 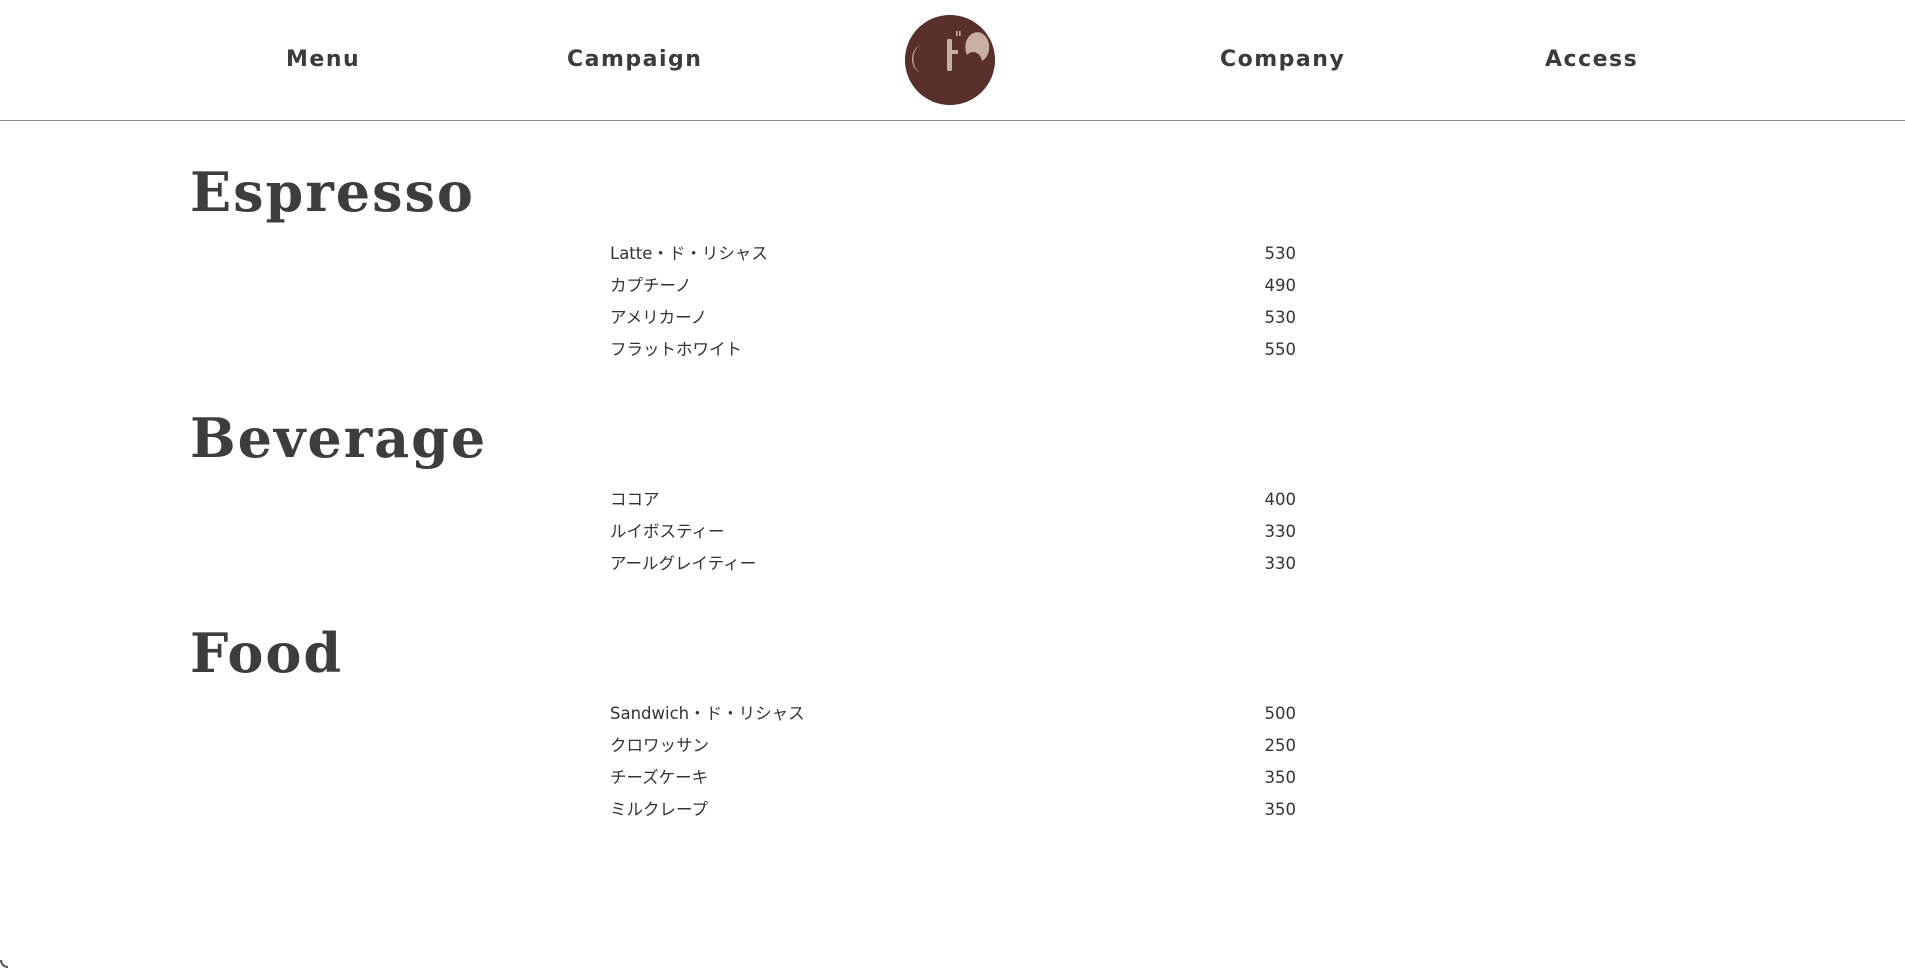 I want to click on nav-company-link: Company, so click(x=1282, y=60).